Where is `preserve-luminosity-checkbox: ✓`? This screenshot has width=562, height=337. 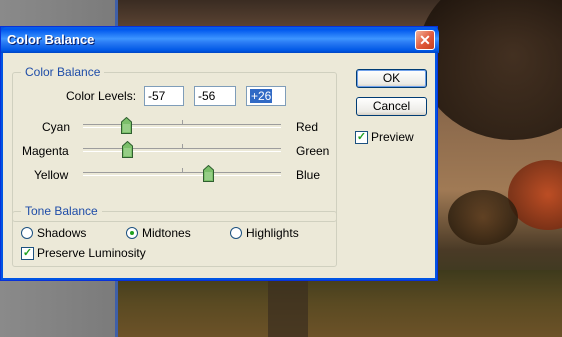 preserve-luminosity-checkbox: ✓ is located at coordinates (27, 253).